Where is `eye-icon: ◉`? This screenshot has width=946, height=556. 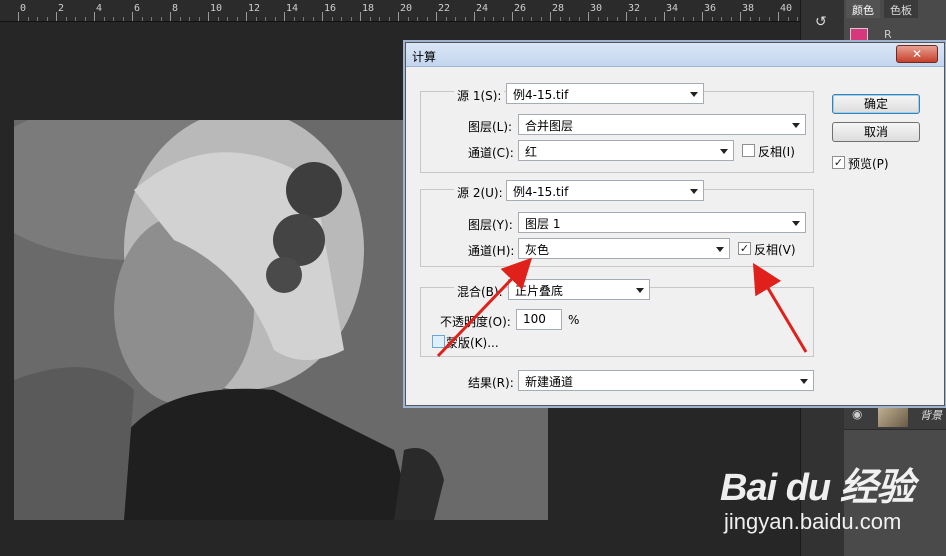 eye-icon: ◉ is located at coordinates (857, 414).